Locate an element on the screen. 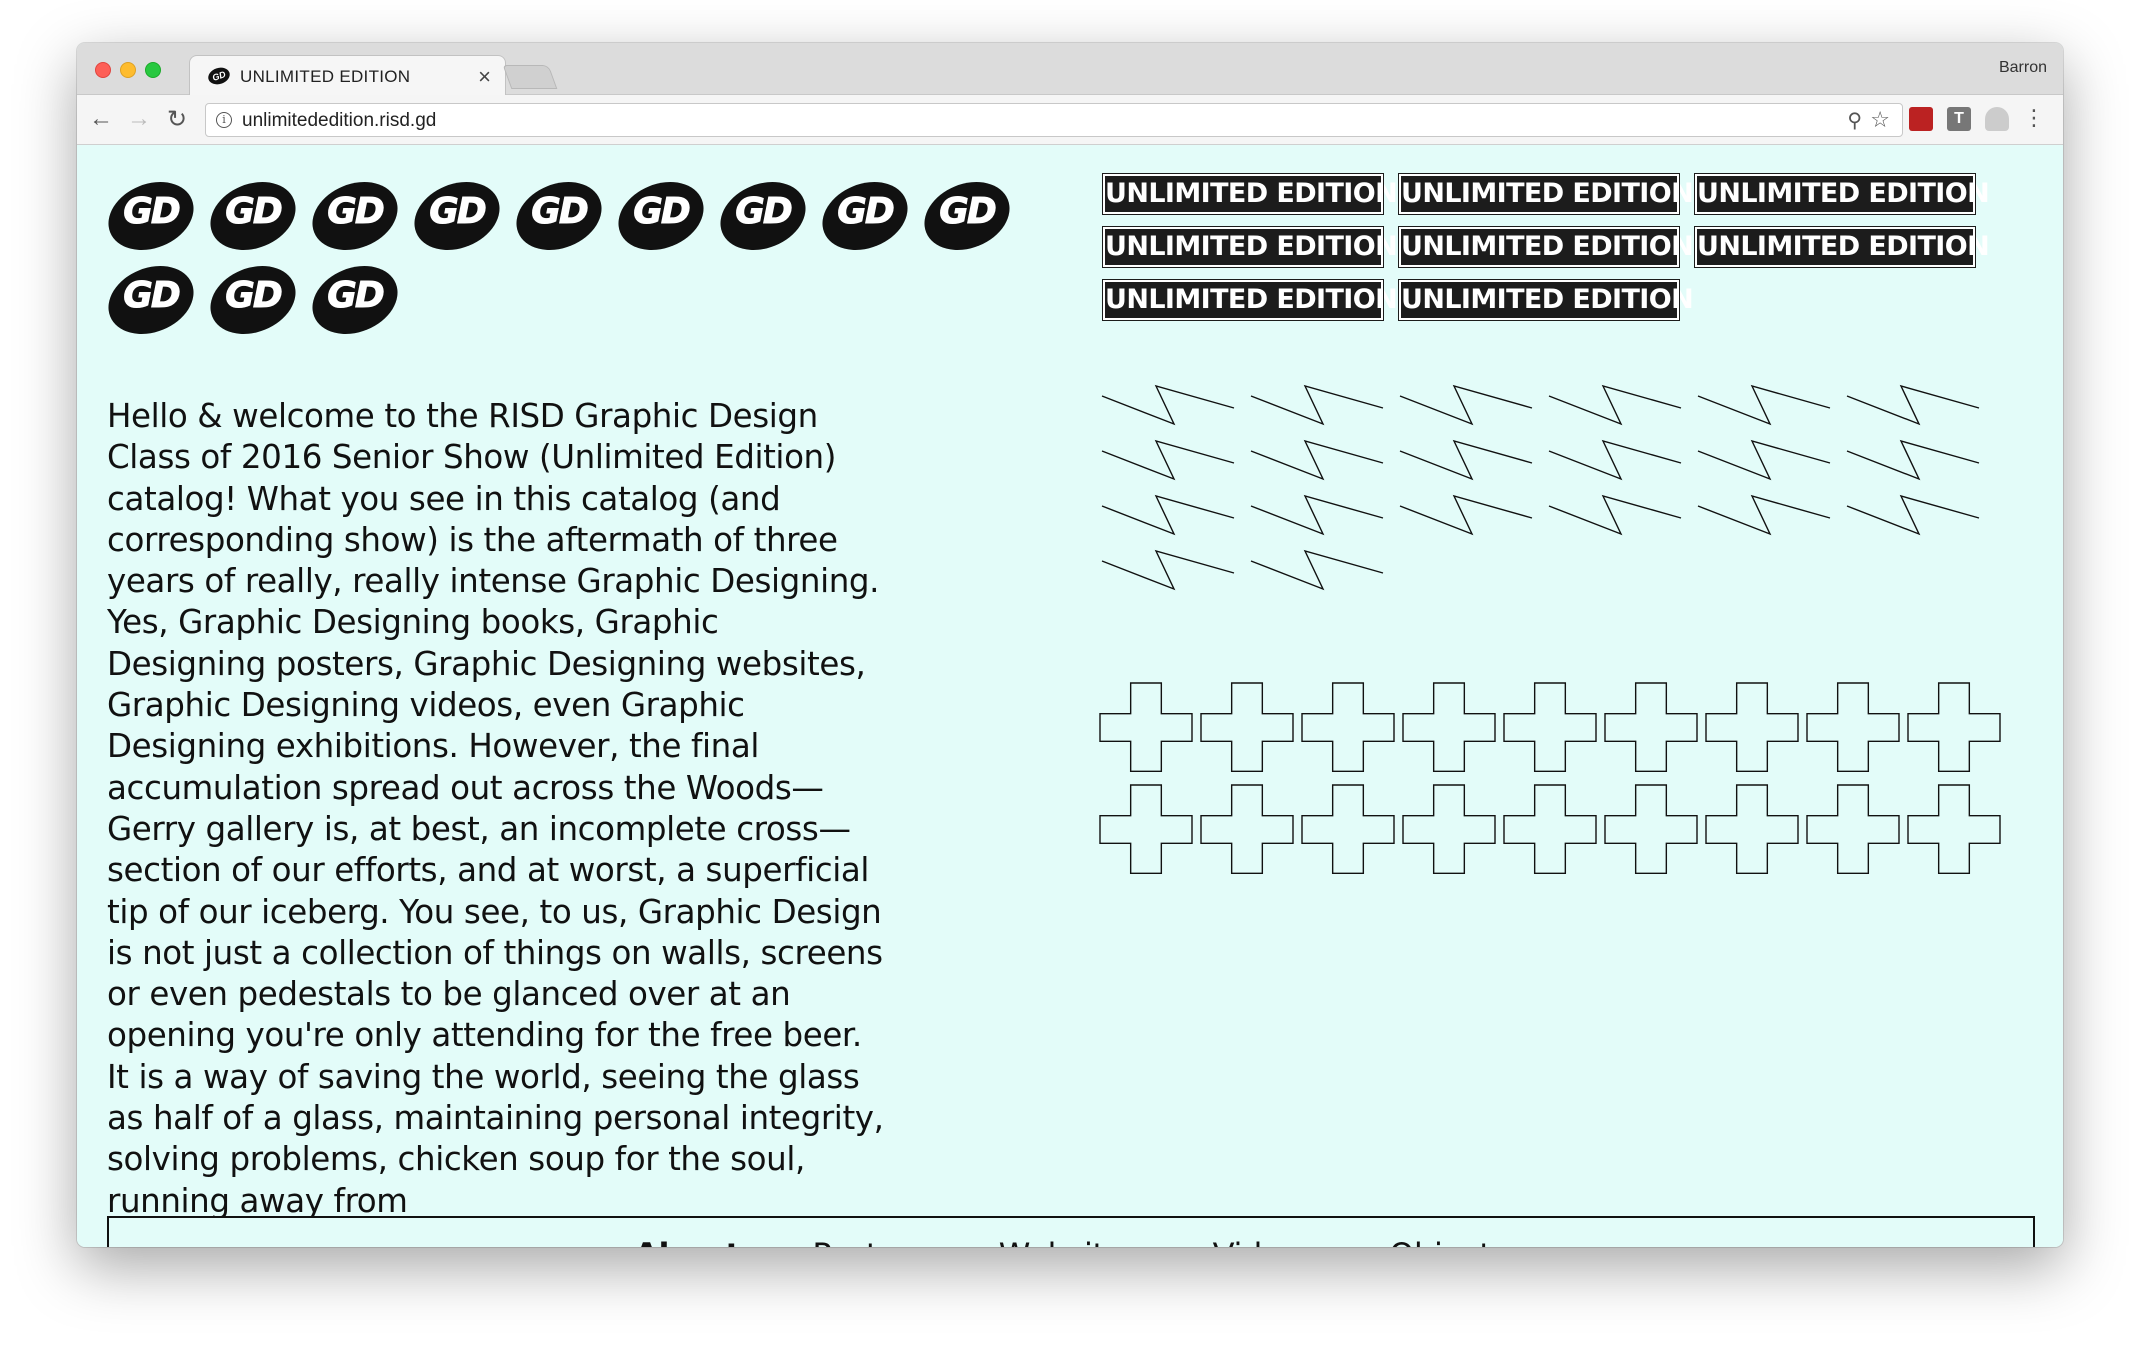 The image size is (2140, 1358). gd-favicon-icon: GD is located at coordinates (219, 76).